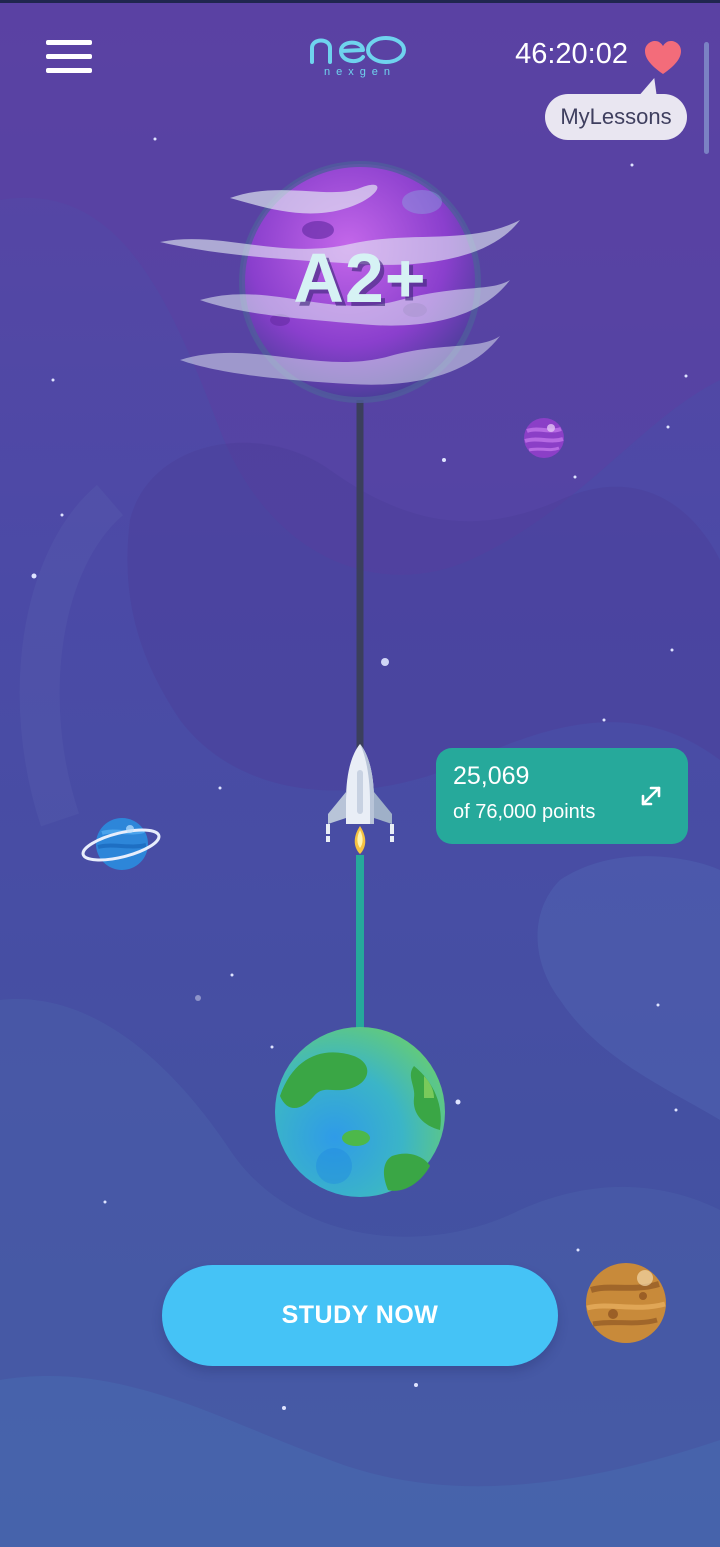  Describe the element at coordinates (651, 796) in the screenshot. I see `expand-icon` at that location.